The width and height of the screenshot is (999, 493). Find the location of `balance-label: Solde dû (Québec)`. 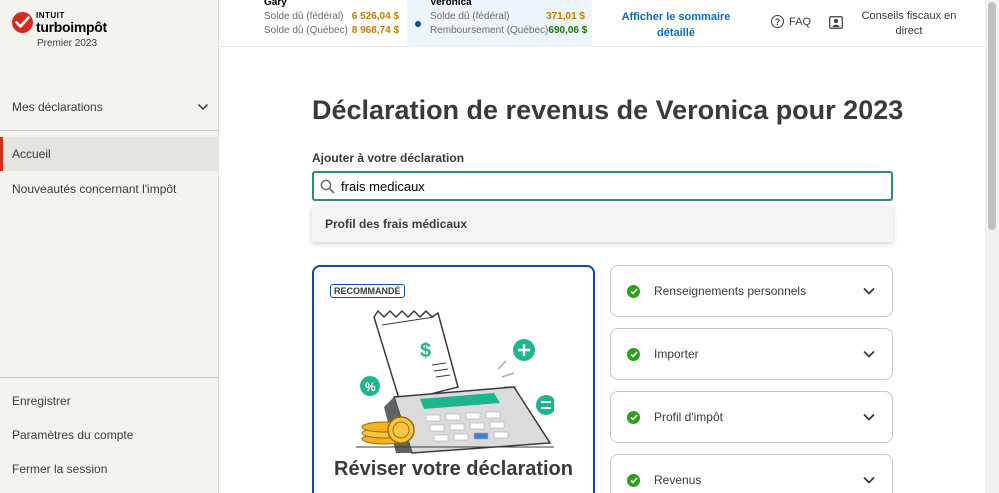

balance-label: Solde dû (Québec) is located at coordinates (306, 30).